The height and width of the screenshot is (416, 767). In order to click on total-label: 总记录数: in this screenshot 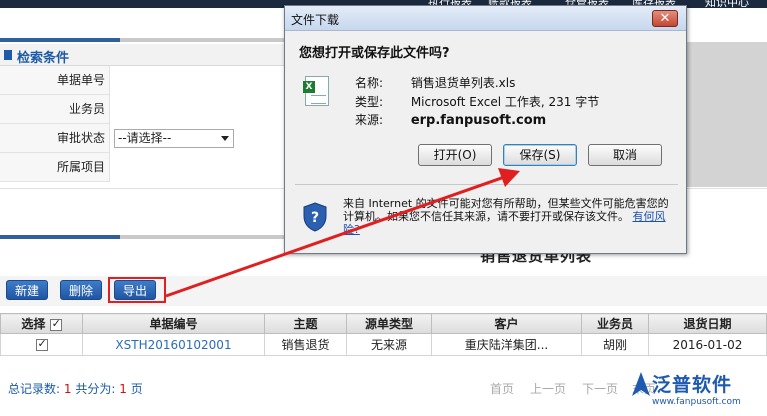, I will do `click(34, 389)`.